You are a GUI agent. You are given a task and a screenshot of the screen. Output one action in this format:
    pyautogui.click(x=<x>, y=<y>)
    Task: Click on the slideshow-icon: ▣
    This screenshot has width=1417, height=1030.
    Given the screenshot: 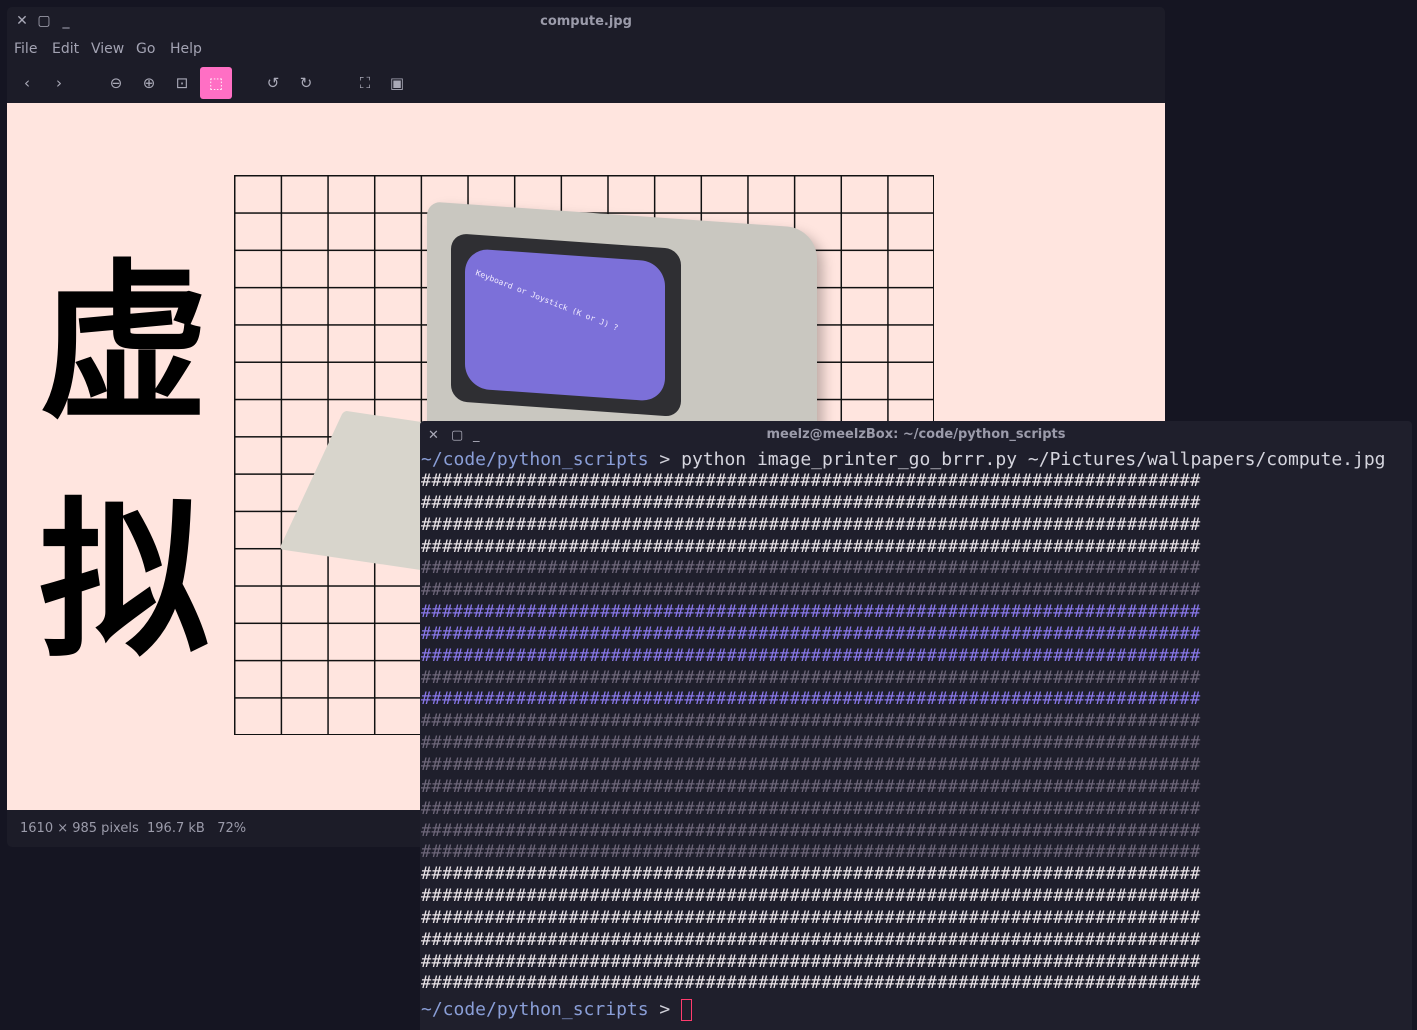 What is the action you would take?
    pyautogui.click(x=397, y=83)
    